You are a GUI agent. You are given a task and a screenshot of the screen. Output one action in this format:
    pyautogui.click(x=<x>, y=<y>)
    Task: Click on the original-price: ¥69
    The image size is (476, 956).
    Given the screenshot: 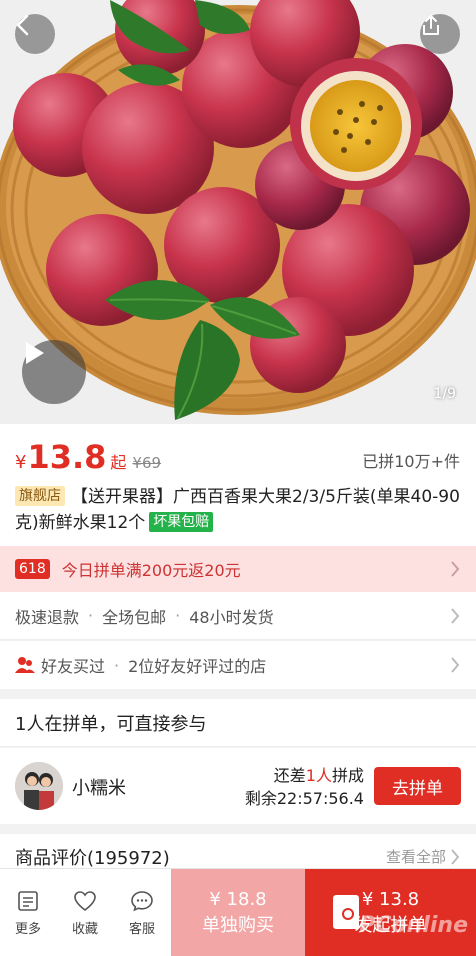 What is the action you would take?
    pyautogui.click(x=147, y=463)
    